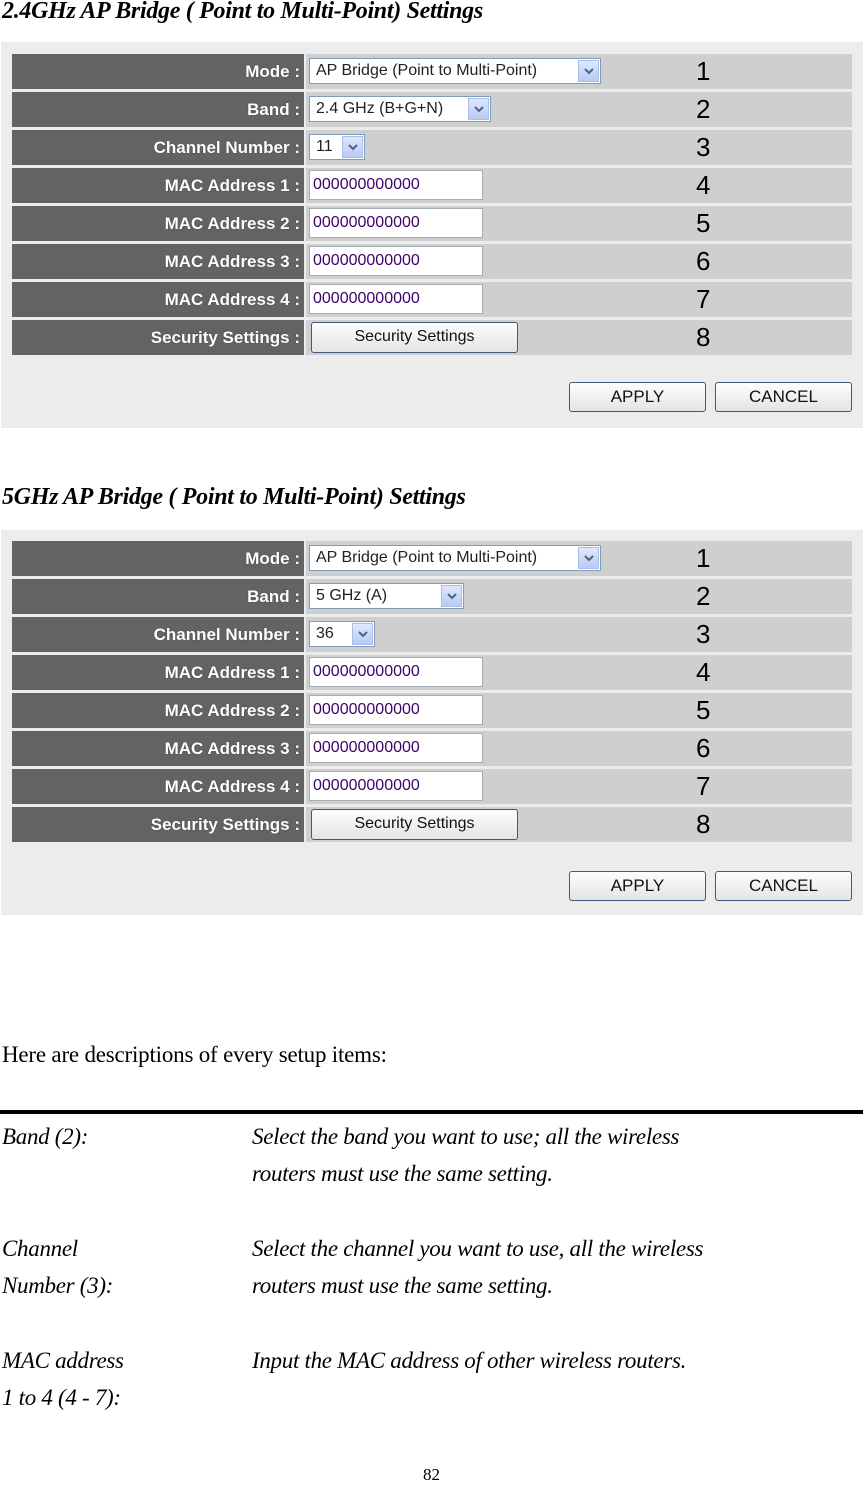 The height and width of the screenshot is (1486, 863). What do you see at coordinates (158, 672) in the screenshot?
I see `field-label: MAC Address 1 :` at bounding box center [158, 672].